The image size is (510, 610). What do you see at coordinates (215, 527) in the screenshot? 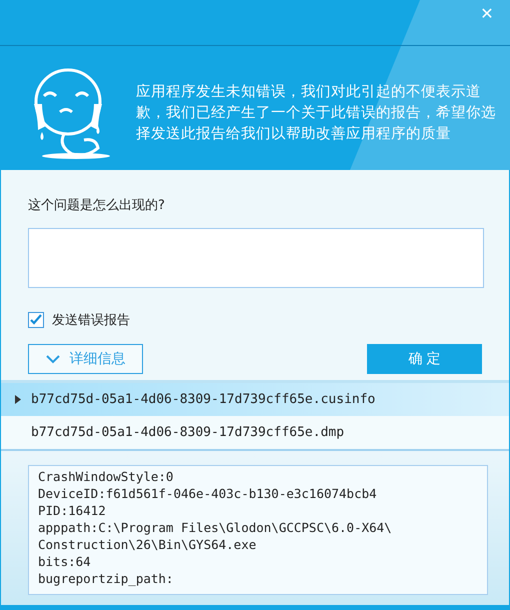
I see `report-line: apppath:C:\Program Files\Glodon\GCCPSC\6.0-X64\` at bounding box center [215, 527].